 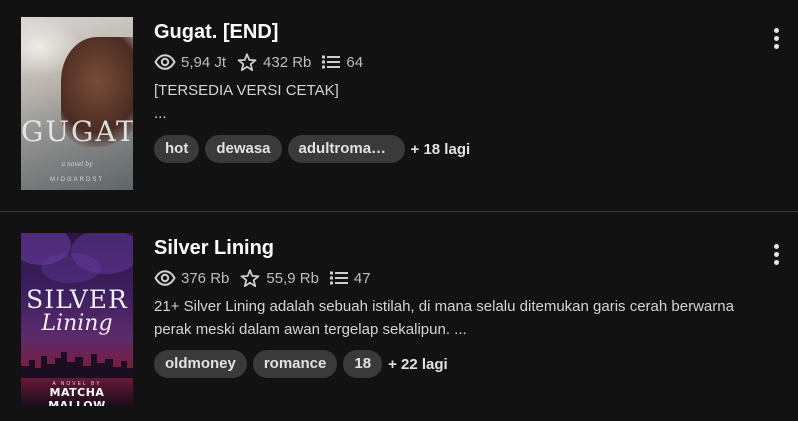 I want to click on votes-count: 55,9 Rb, so click(x=292, y=278).